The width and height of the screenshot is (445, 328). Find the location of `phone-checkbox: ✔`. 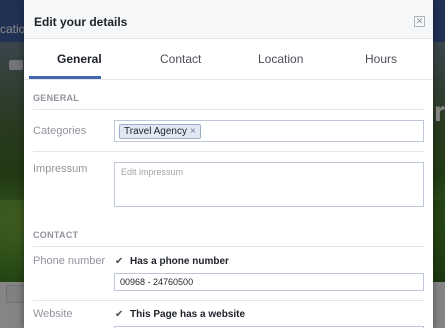

phone-checkbox: ✔ is located at coordinates (119, 261).